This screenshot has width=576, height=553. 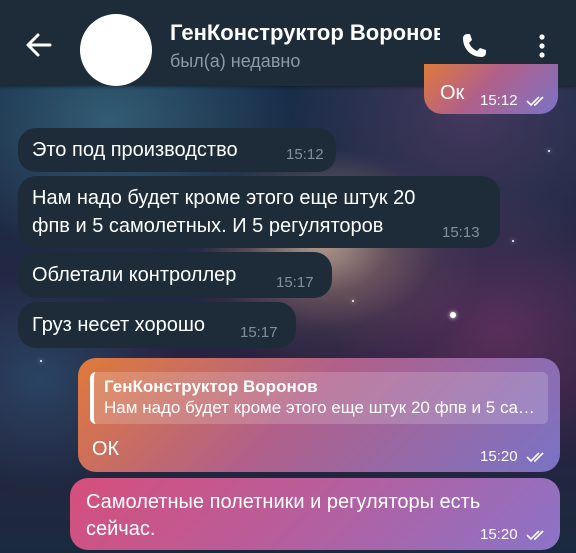 I want to click on message-text: Груз несет хорошо, so click(x=118, y=325).